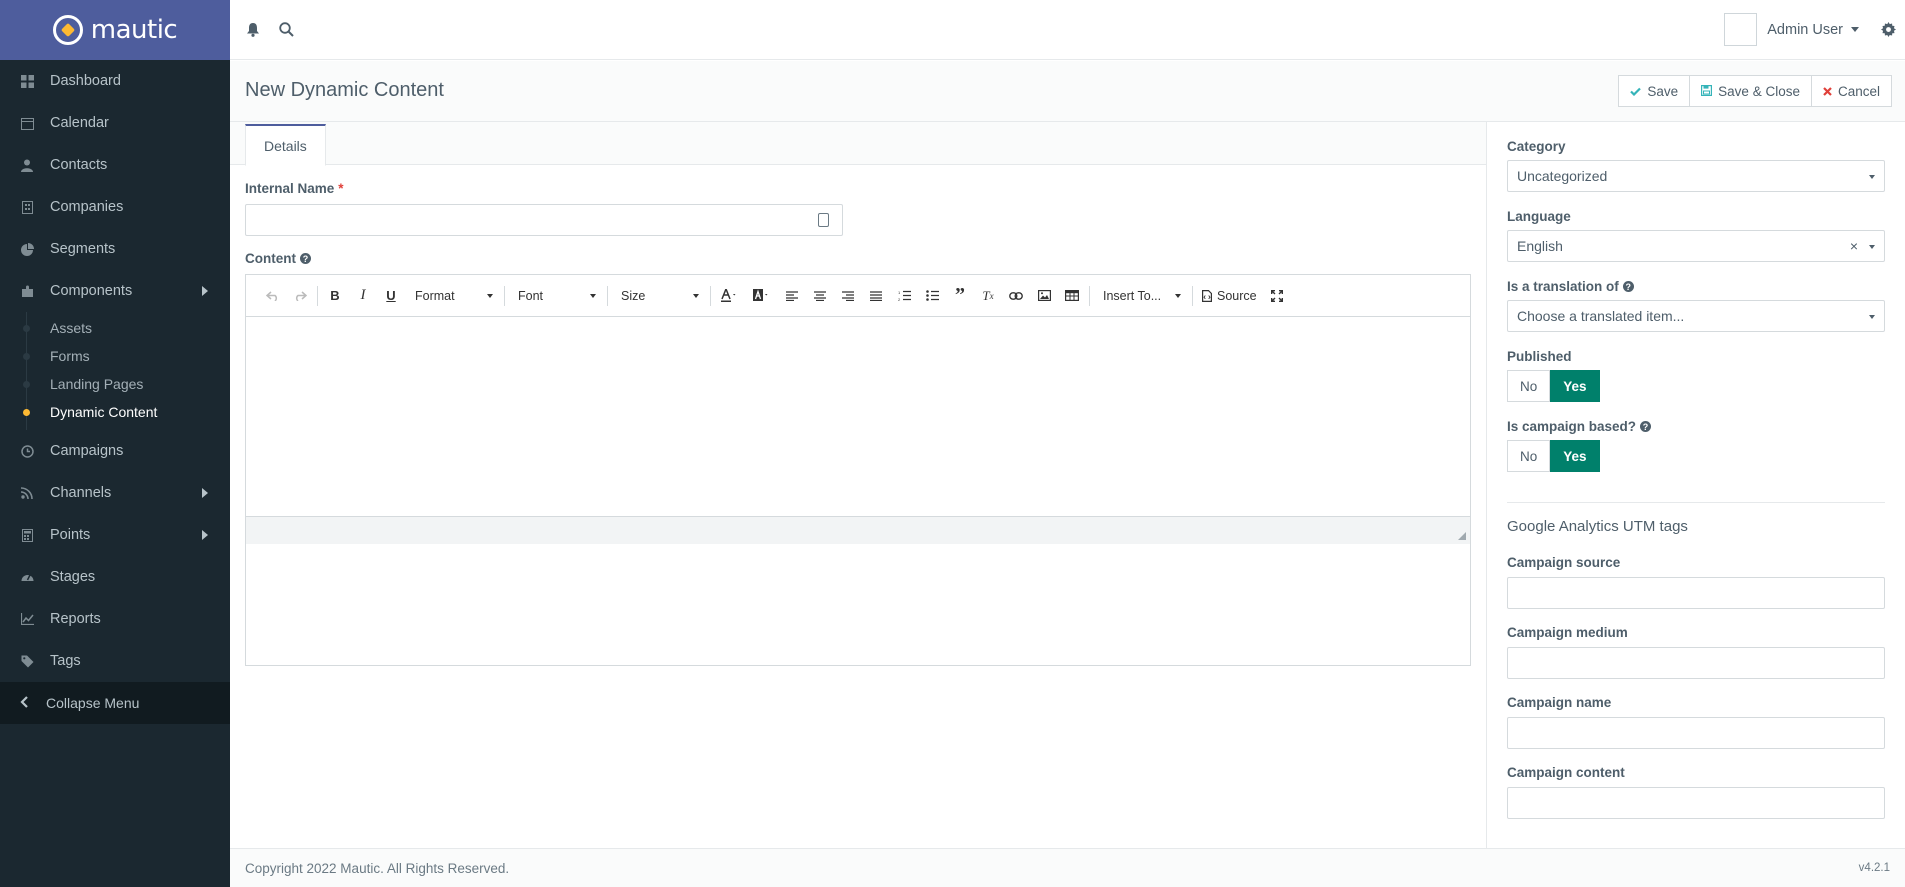 This screenshot has width=1905, height=887. I want to click on italic-icon: I, so click(363, 296).